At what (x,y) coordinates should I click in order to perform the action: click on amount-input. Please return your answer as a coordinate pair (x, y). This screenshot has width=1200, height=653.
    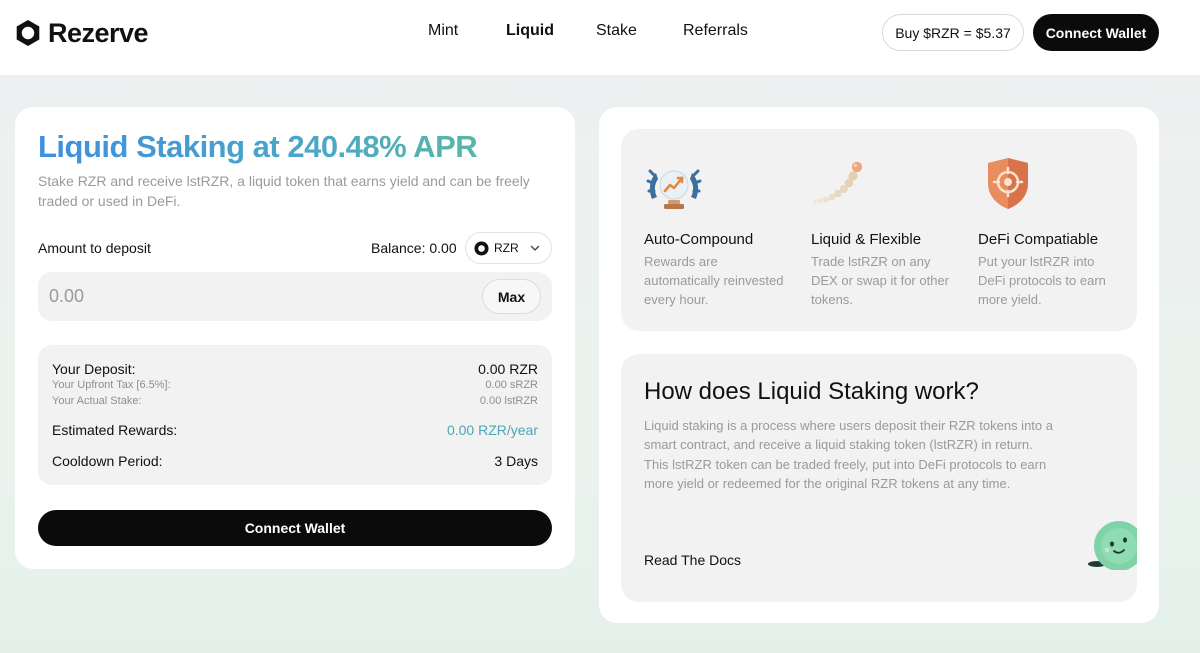
    Looking at the image, I should click on (249, 296).